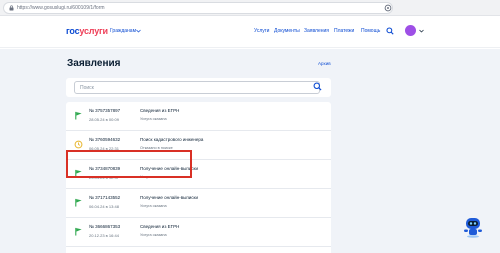 The height and width of the screenshot is (253, 500). What do you see at coordinates (61, 8) in the screenshot?
I see `url-text: https://www.gosuslugi.ru/600109/1/form` at bounding box center [61, 8].